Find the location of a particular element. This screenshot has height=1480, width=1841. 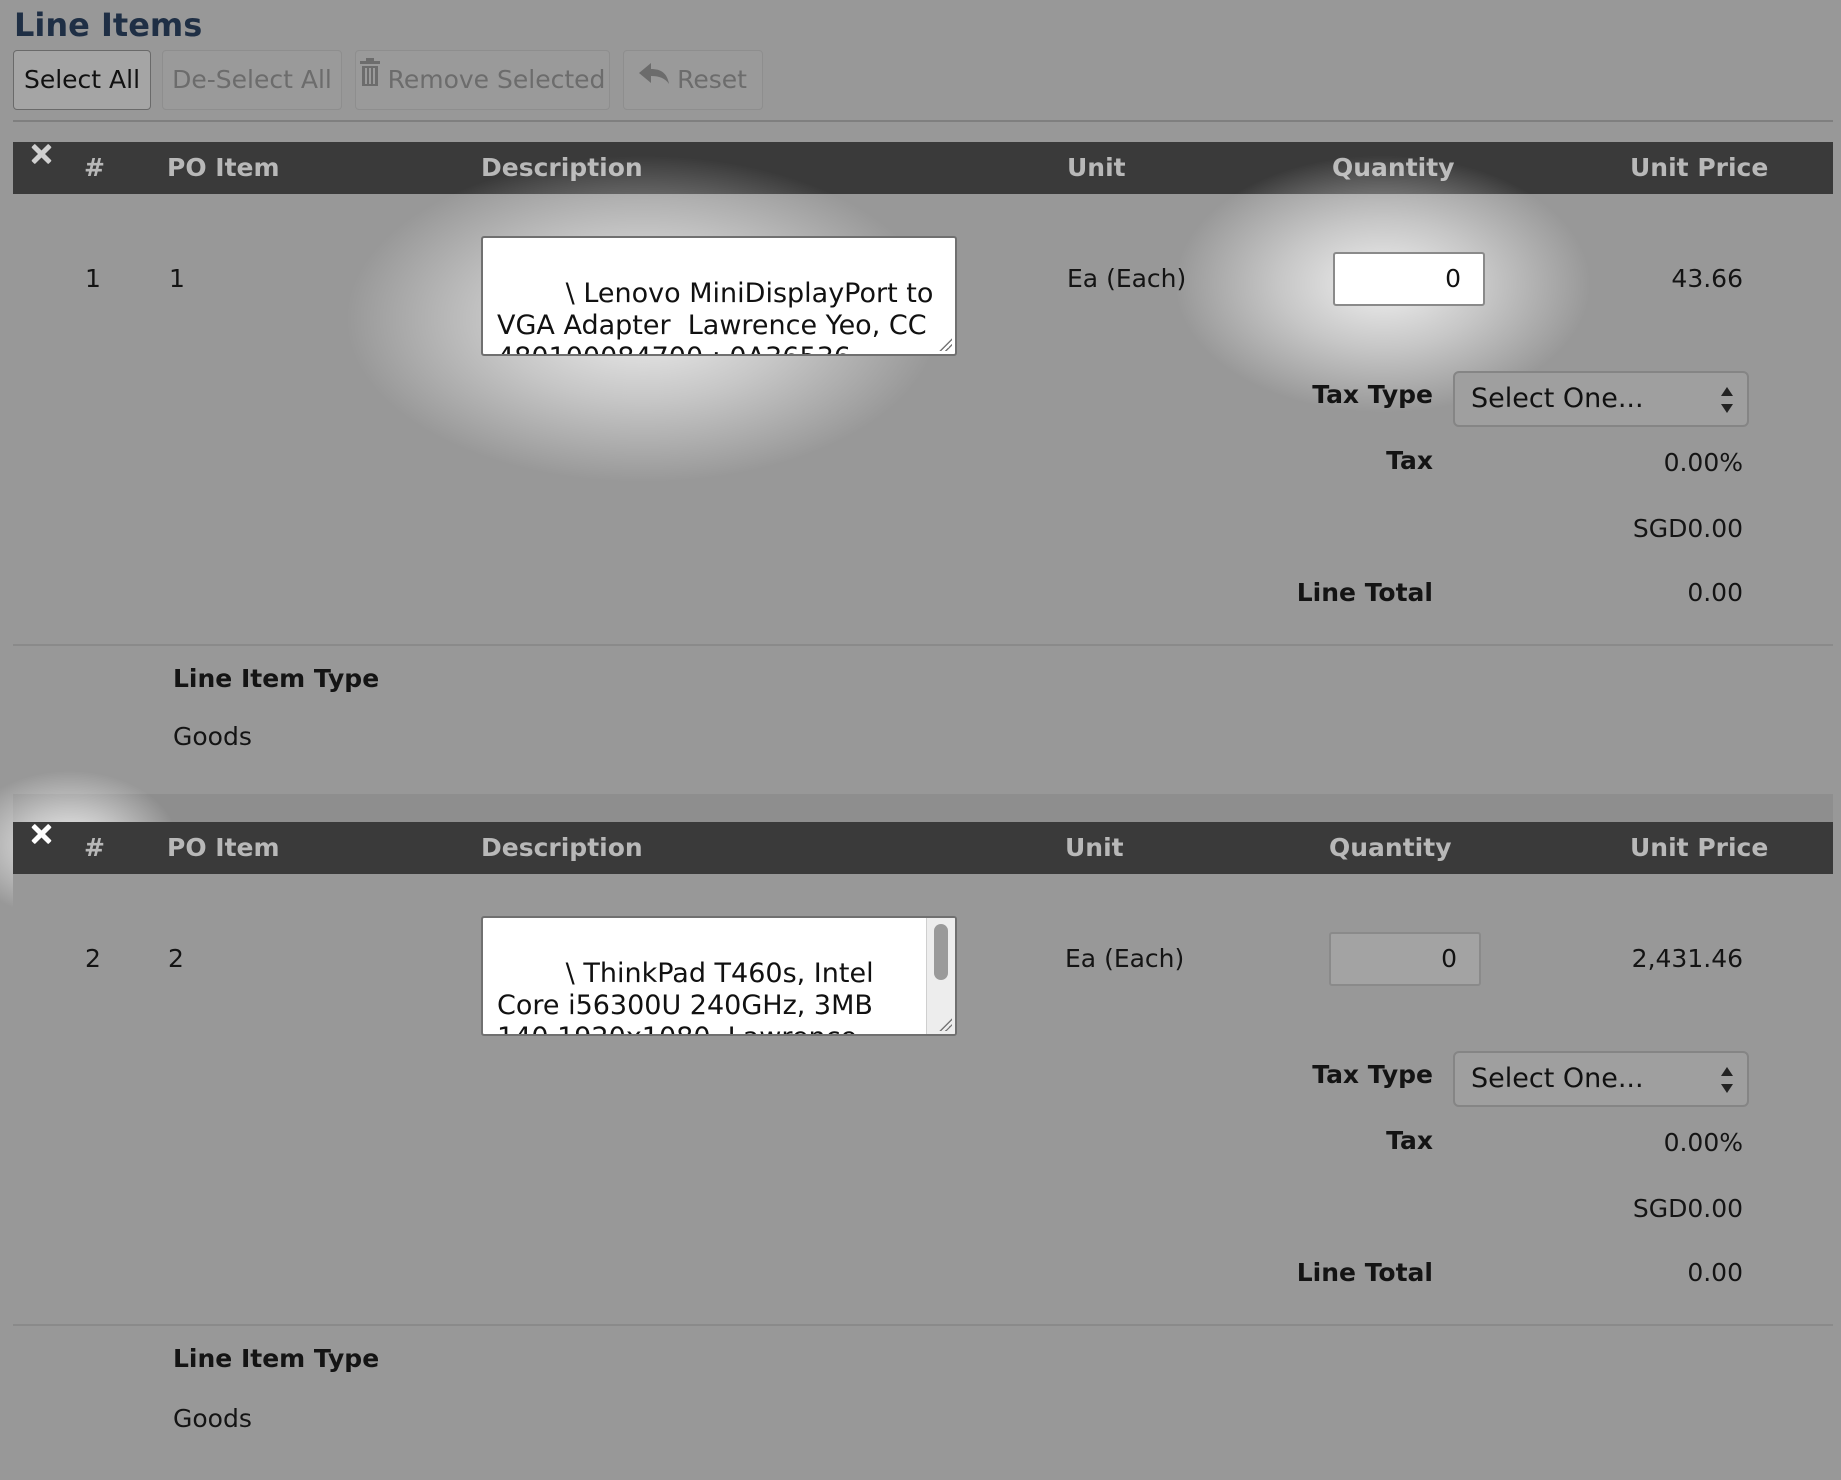

undo-arrow-icon is located at coordinates (654, 78).